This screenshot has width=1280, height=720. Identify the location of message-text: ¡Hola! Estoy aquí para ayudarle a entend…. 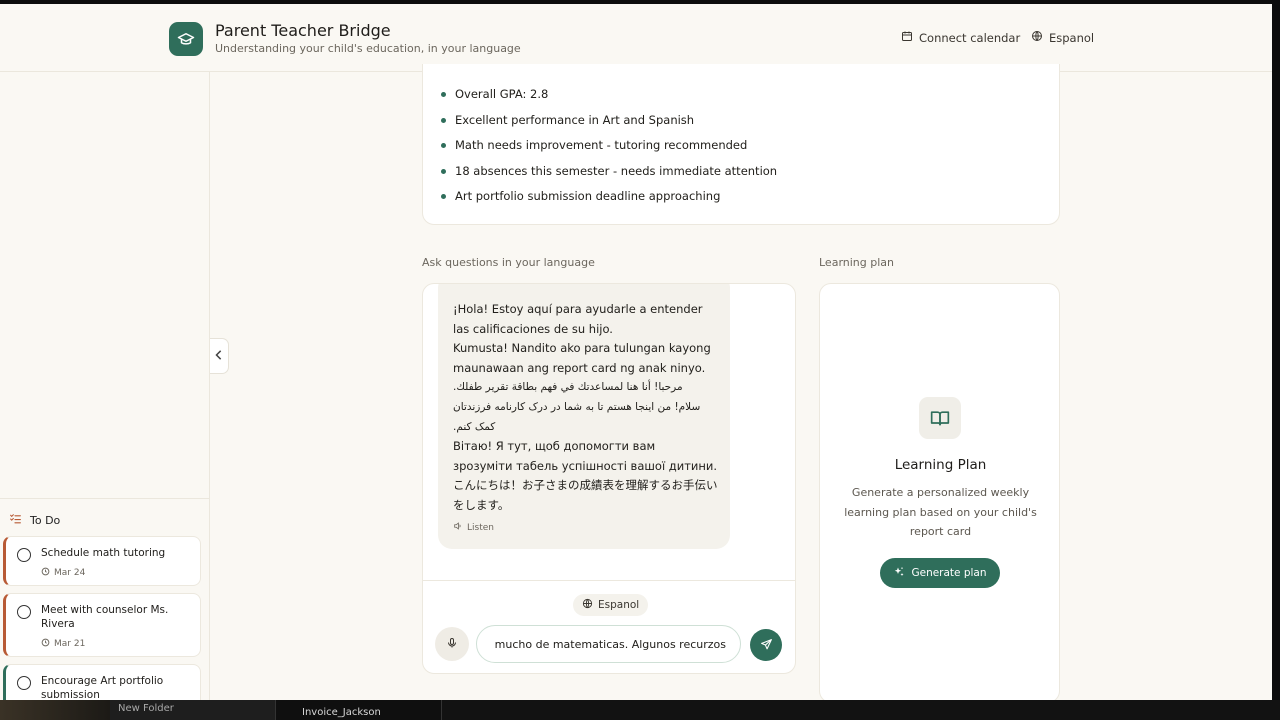
(585, 408).